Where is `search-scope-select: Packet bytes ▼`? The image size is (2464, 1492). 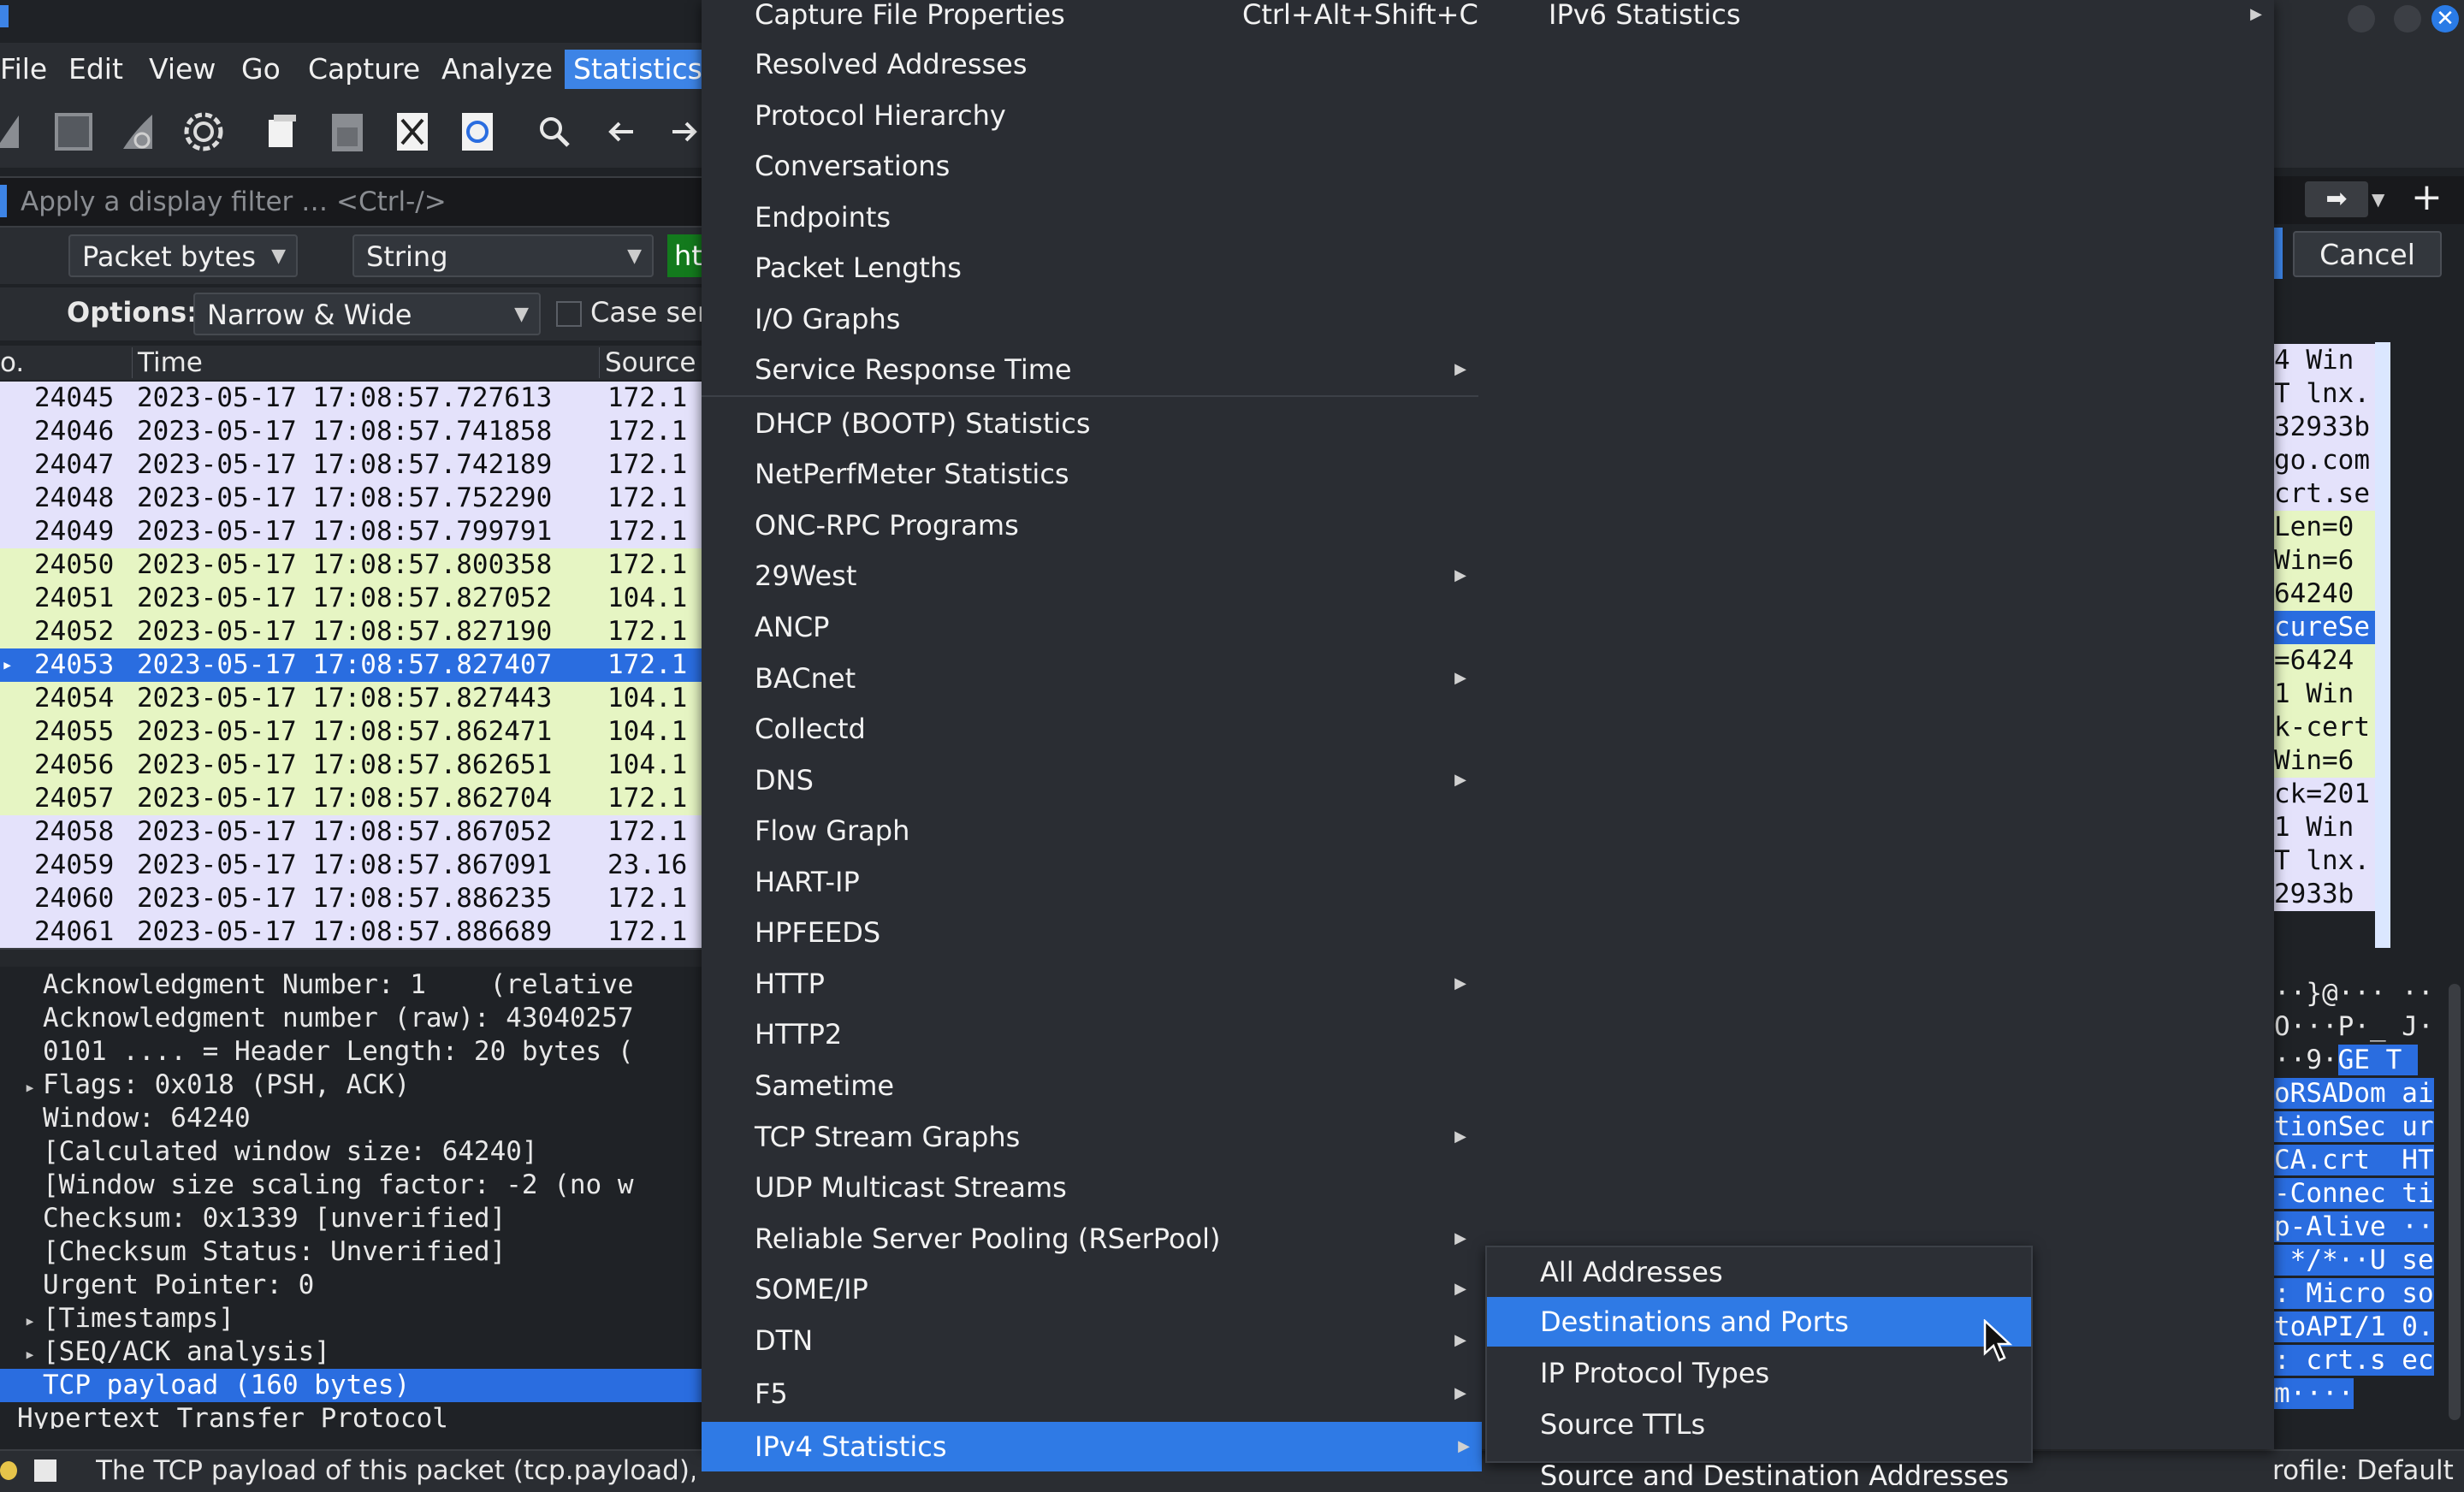
search-scope-select: Packet bytes ▼ is located at coordinates (183, 255).